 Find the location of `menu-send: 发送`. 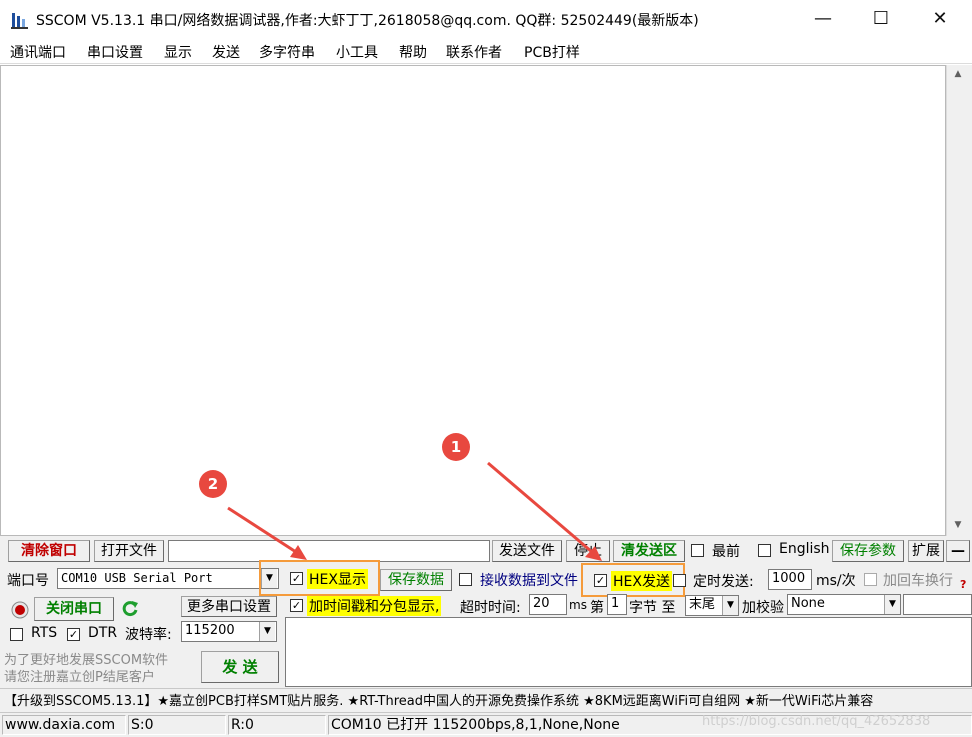

menu-send: 发送 is located at coordinates (226, 52).